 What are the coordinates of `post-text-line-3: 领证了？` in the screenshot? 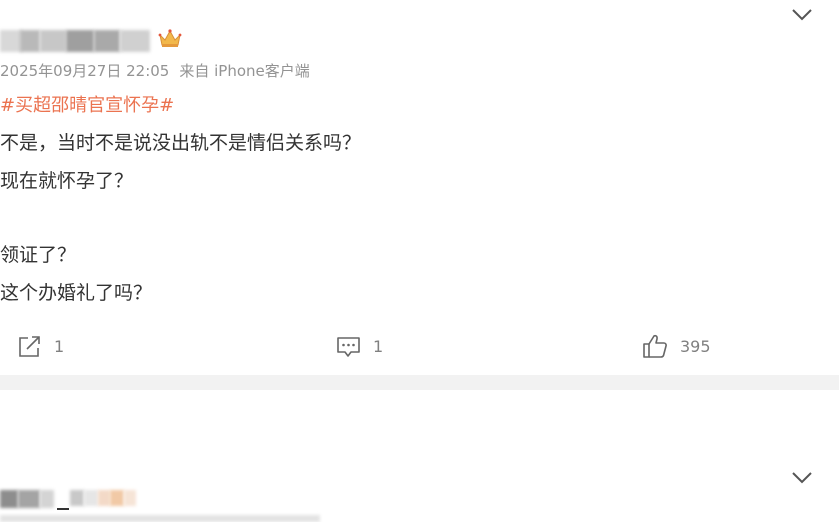 It's located at (38, 255).